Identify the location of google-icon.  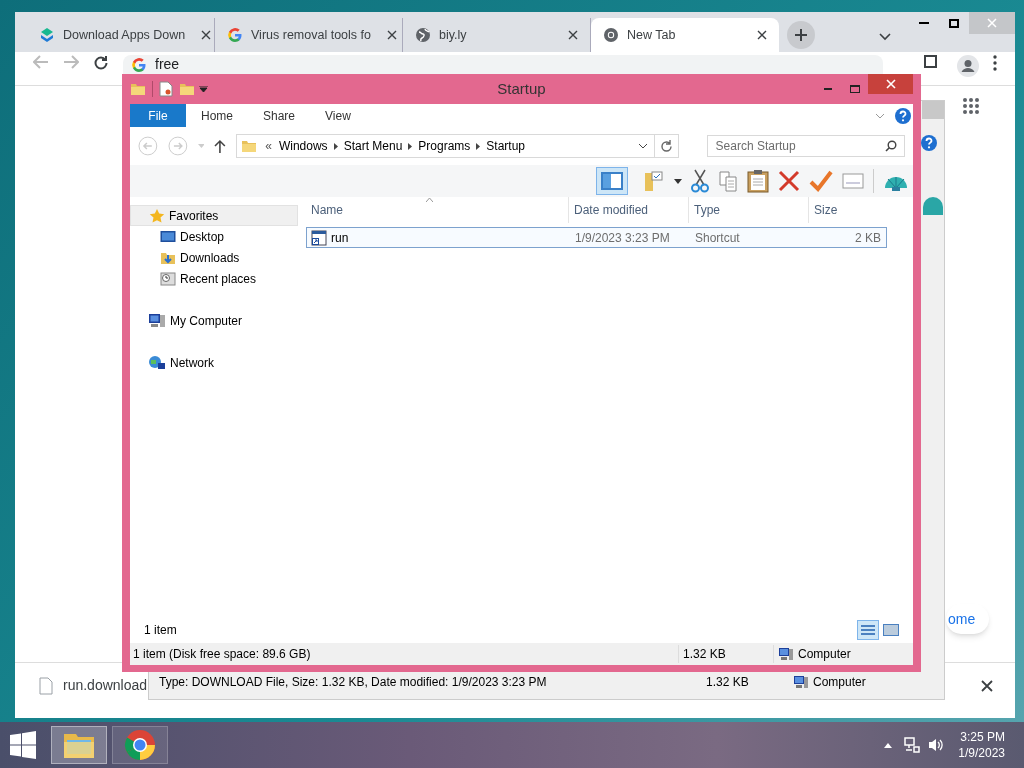
(139, 64).